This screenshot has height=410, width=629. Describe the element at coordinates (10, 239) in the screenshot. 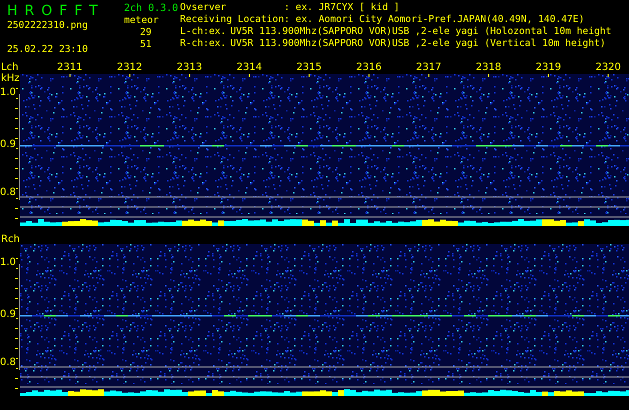

I see `channel-label: Rch` at that location.